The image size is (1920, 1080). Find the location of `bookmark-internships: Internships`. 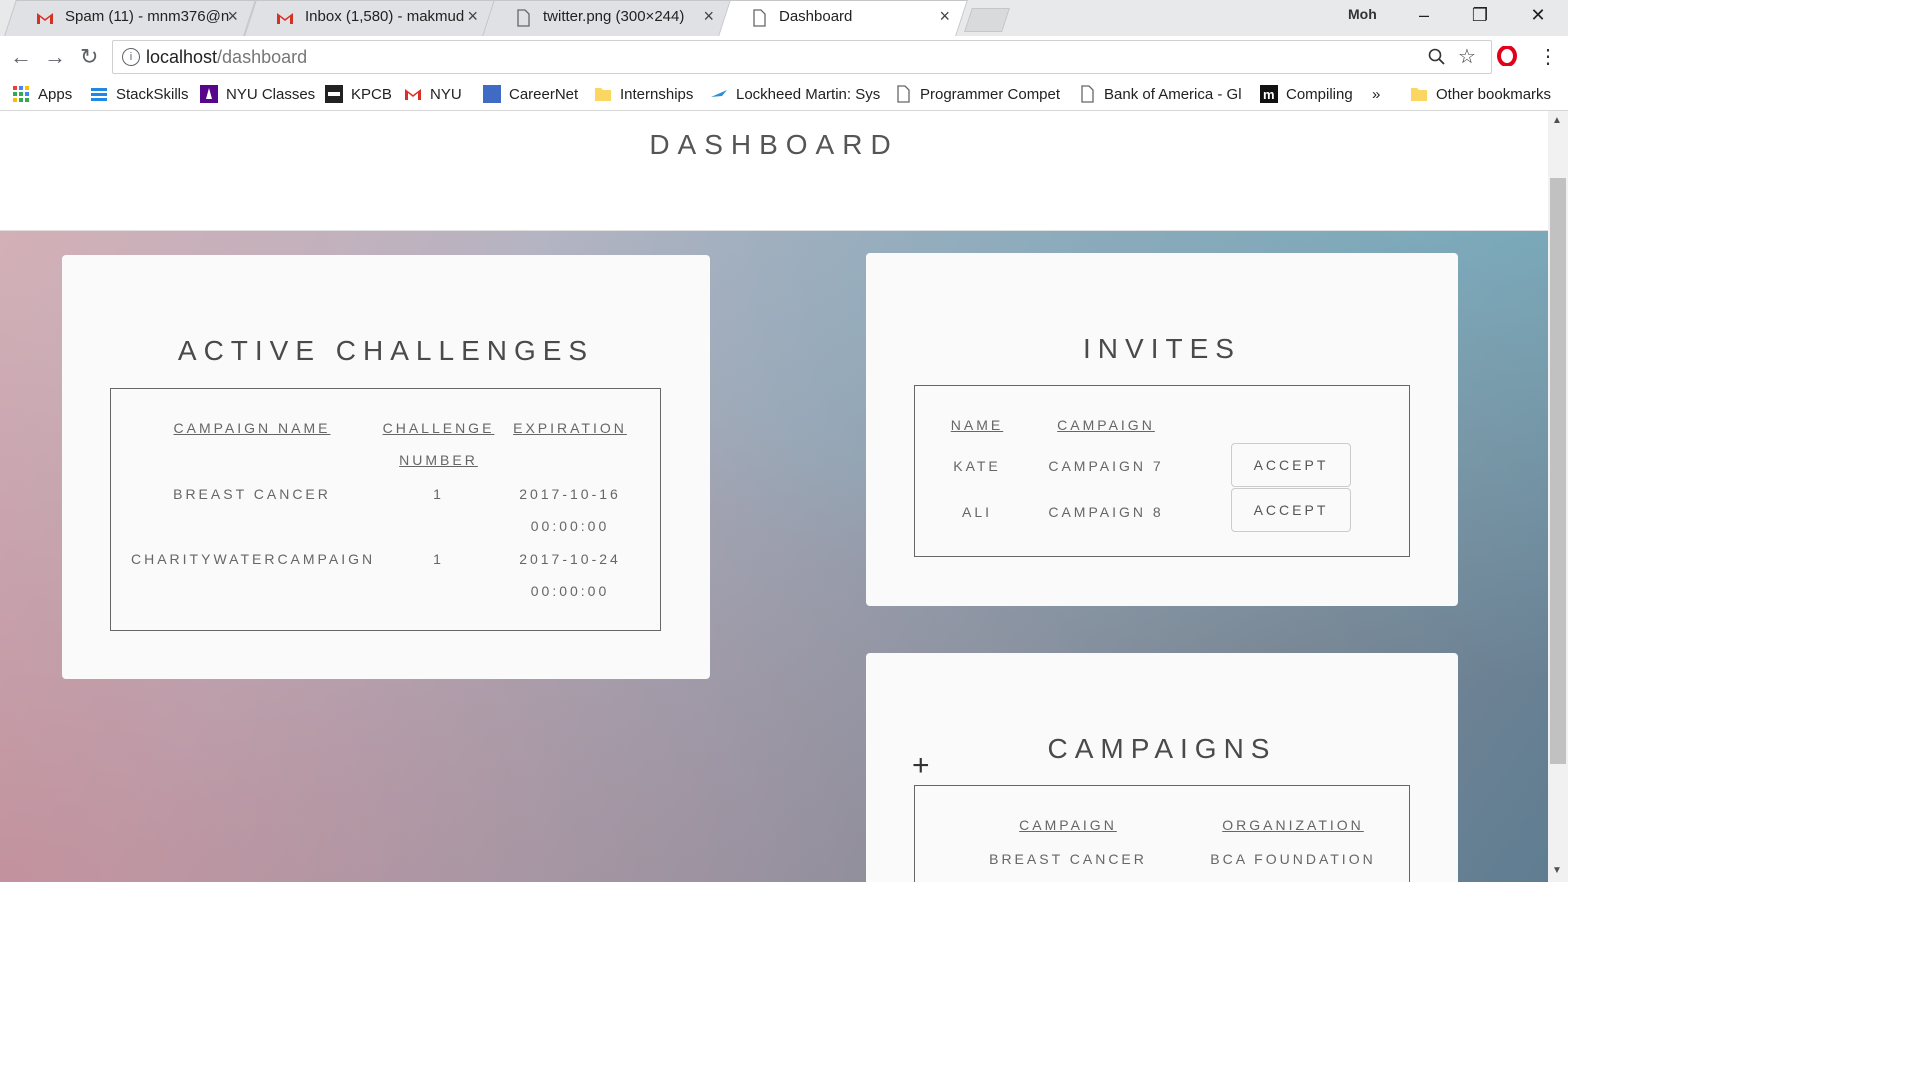

bookmark-internships: Internships is located at coordinates (643, 94).